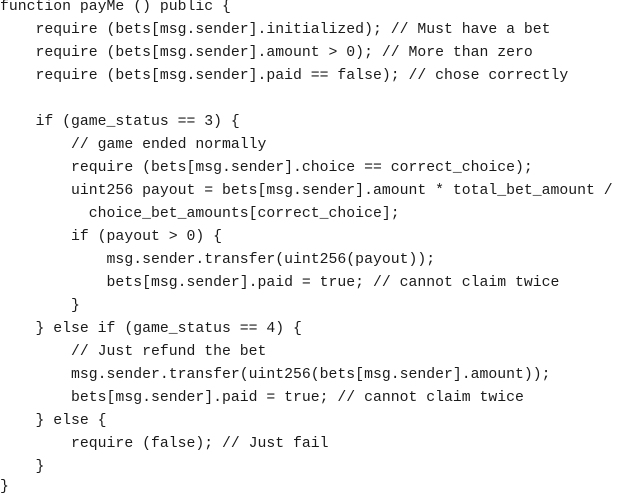 Image resolution: width=619 pixels, height=499 pixels. I want to click on code-line-16: // Just refund the bet, so click(133, 352).